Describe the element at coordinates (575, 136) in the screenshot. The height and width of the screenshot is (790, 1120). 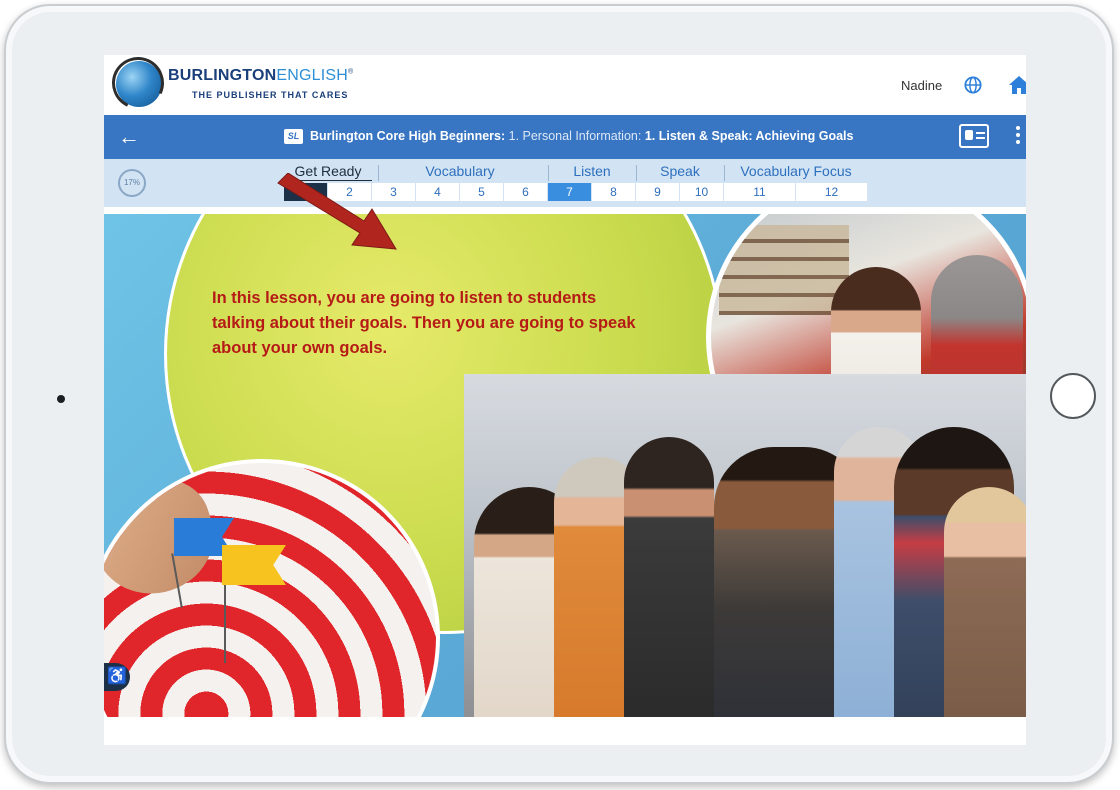
I see `unit-name: 1. Personal Information:` at that location.